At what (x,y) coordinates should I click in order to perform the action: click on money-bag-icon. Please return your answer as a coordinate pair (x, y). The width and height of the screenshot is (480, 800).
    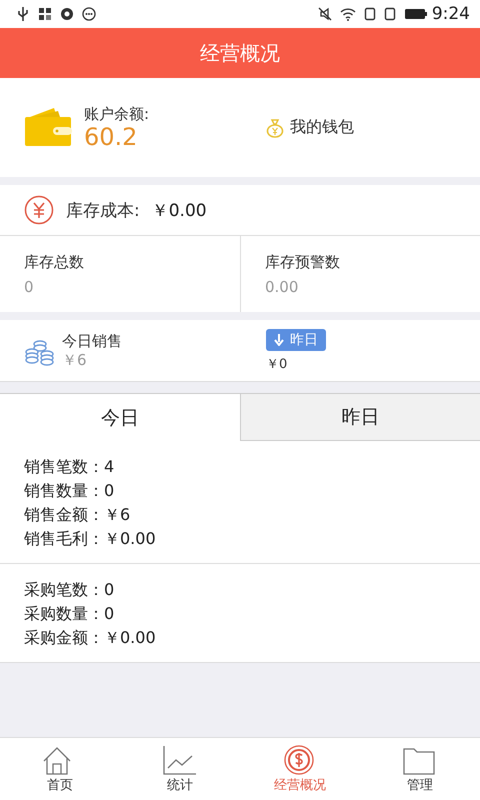
    Looking at the image, I should click on (275, 128).